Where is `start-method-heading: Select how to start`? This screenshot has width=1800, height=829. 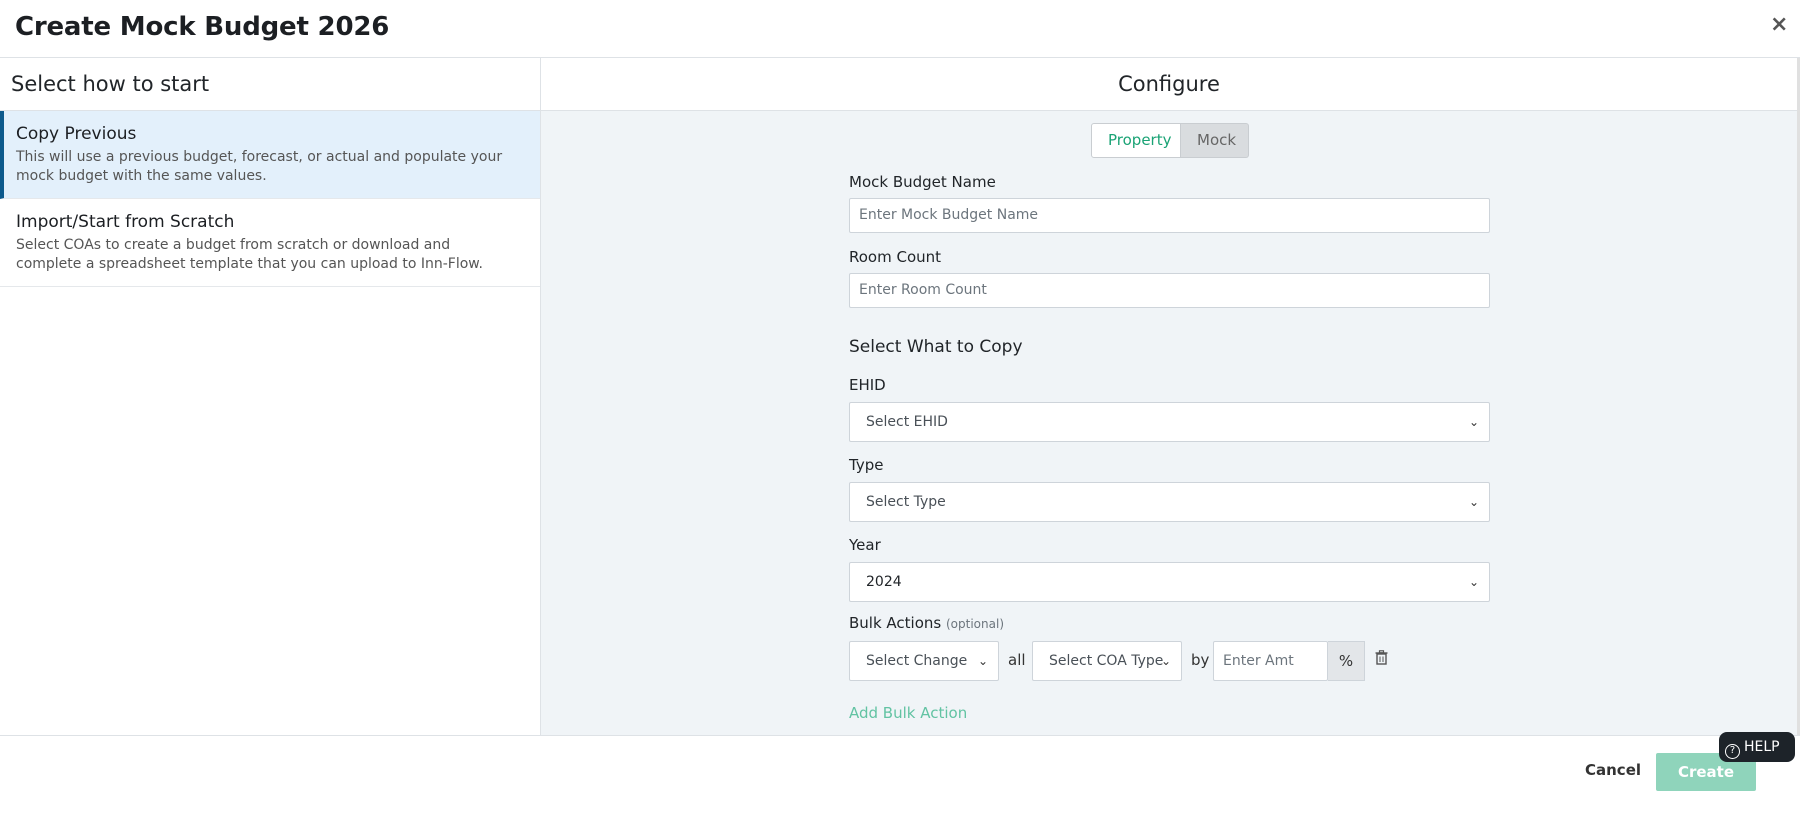
start-method-heading: Select how to start is located at coordinates (270, 84).